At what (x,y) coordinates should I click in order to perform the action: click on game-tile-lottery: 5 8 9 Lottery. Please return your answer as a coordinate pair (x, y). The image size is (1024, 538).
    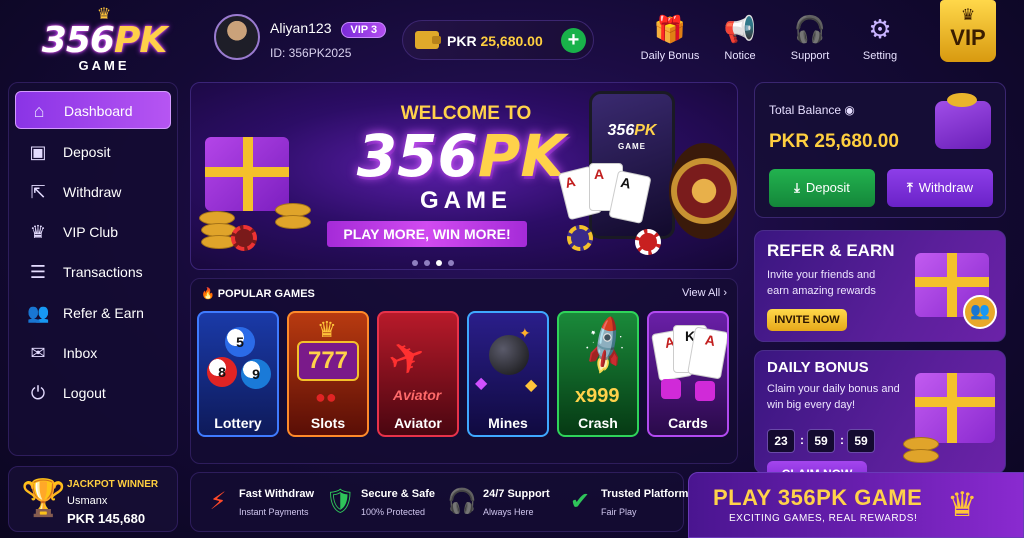
    Looking at the image, I should click on (238, 374).